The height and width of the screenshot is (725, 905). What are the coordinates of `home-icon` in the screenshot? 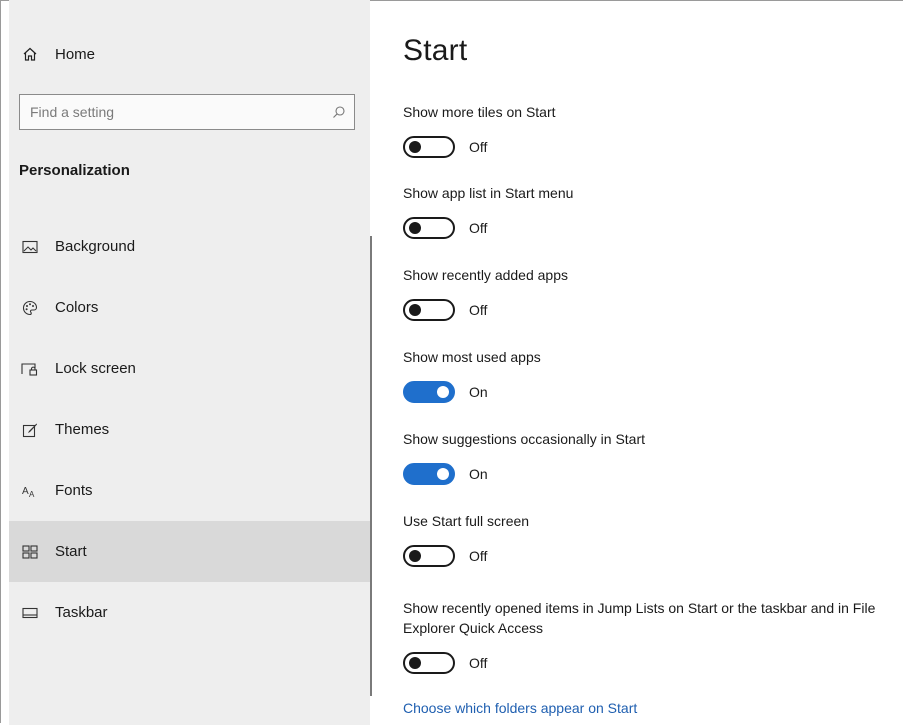 It's located at (30, 54).